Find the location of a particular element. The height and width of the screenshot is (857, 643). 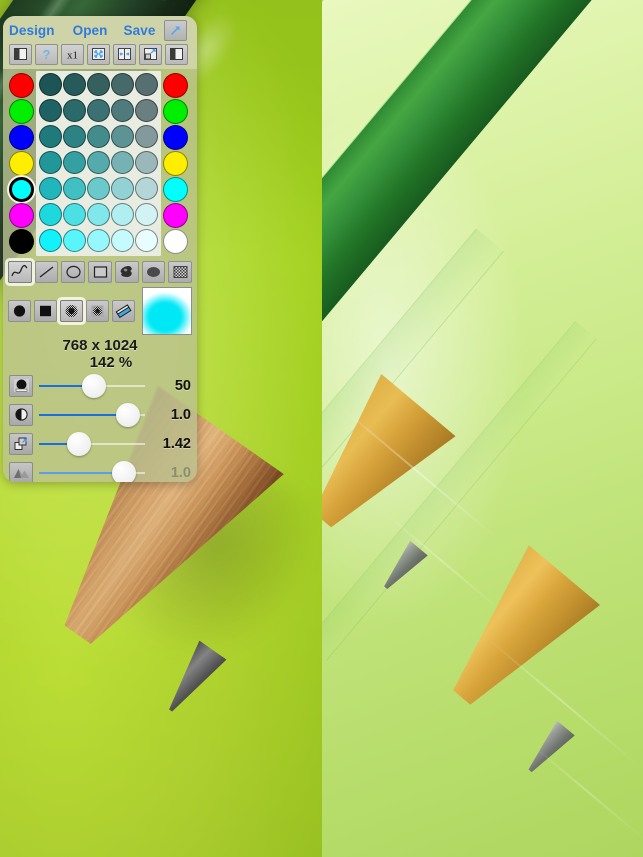

brush-tool-row is located at coordinates (100, 311).